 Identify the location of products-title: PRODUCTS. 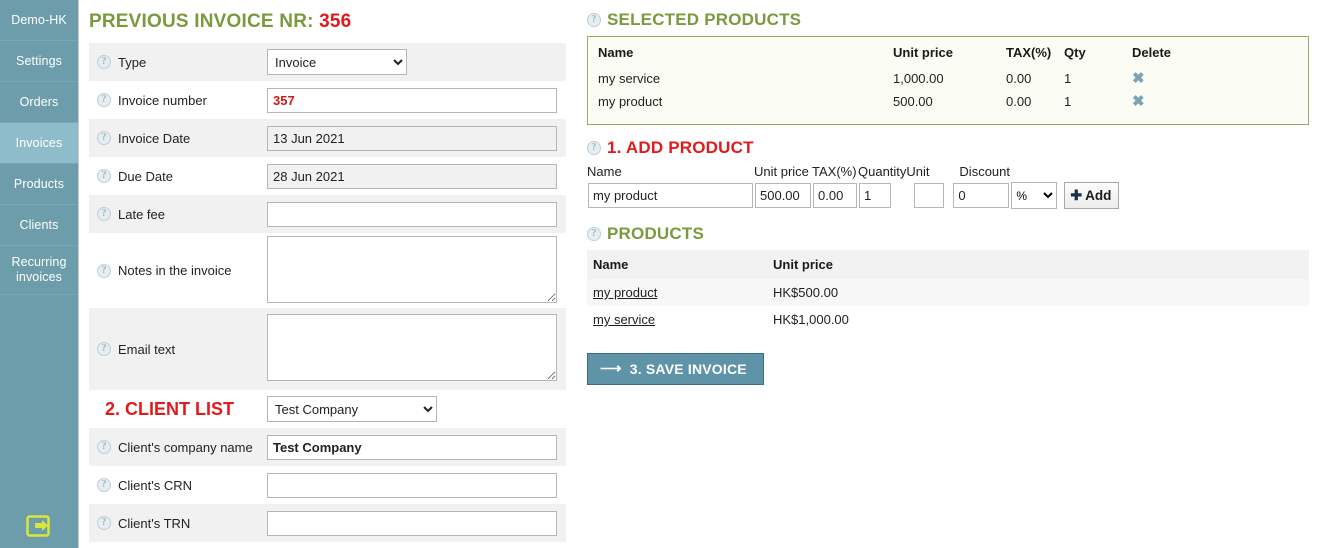
(655, 233).